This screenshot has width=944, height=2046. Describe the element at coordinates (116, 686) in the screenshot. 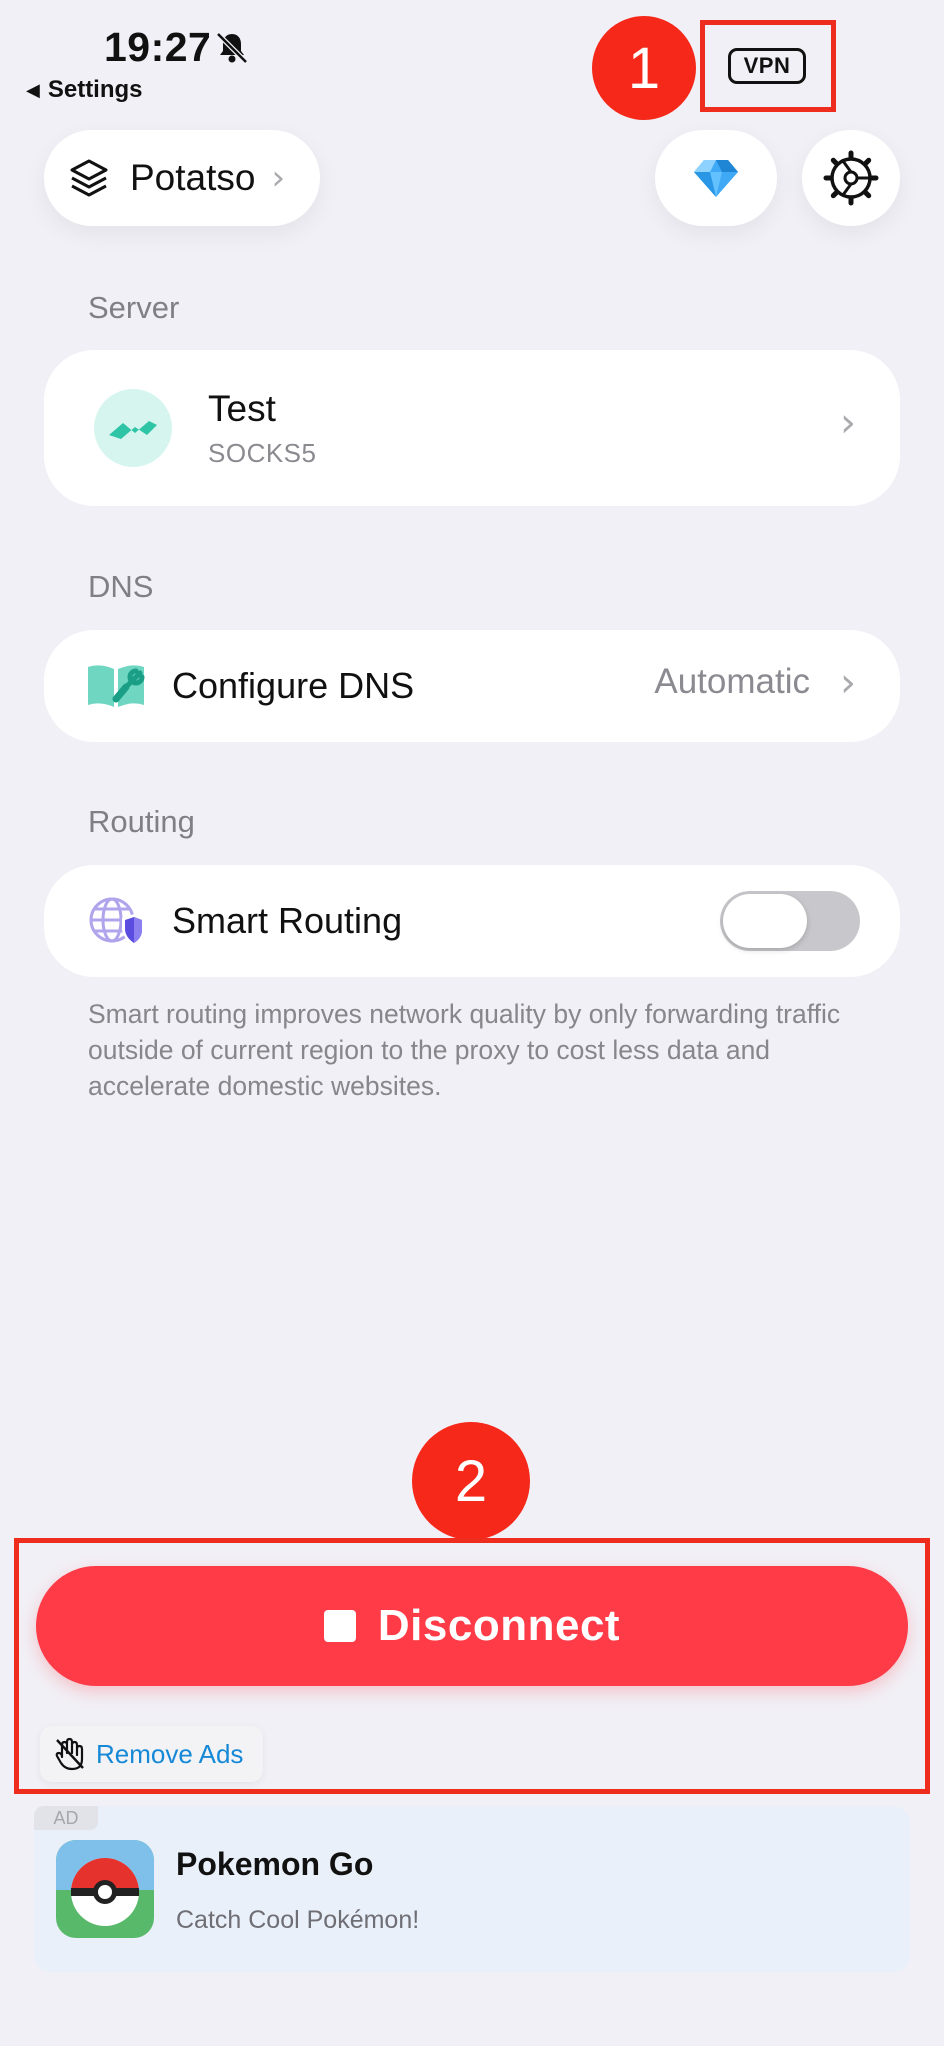

I see `dns-book-wrench-icon` at that location.